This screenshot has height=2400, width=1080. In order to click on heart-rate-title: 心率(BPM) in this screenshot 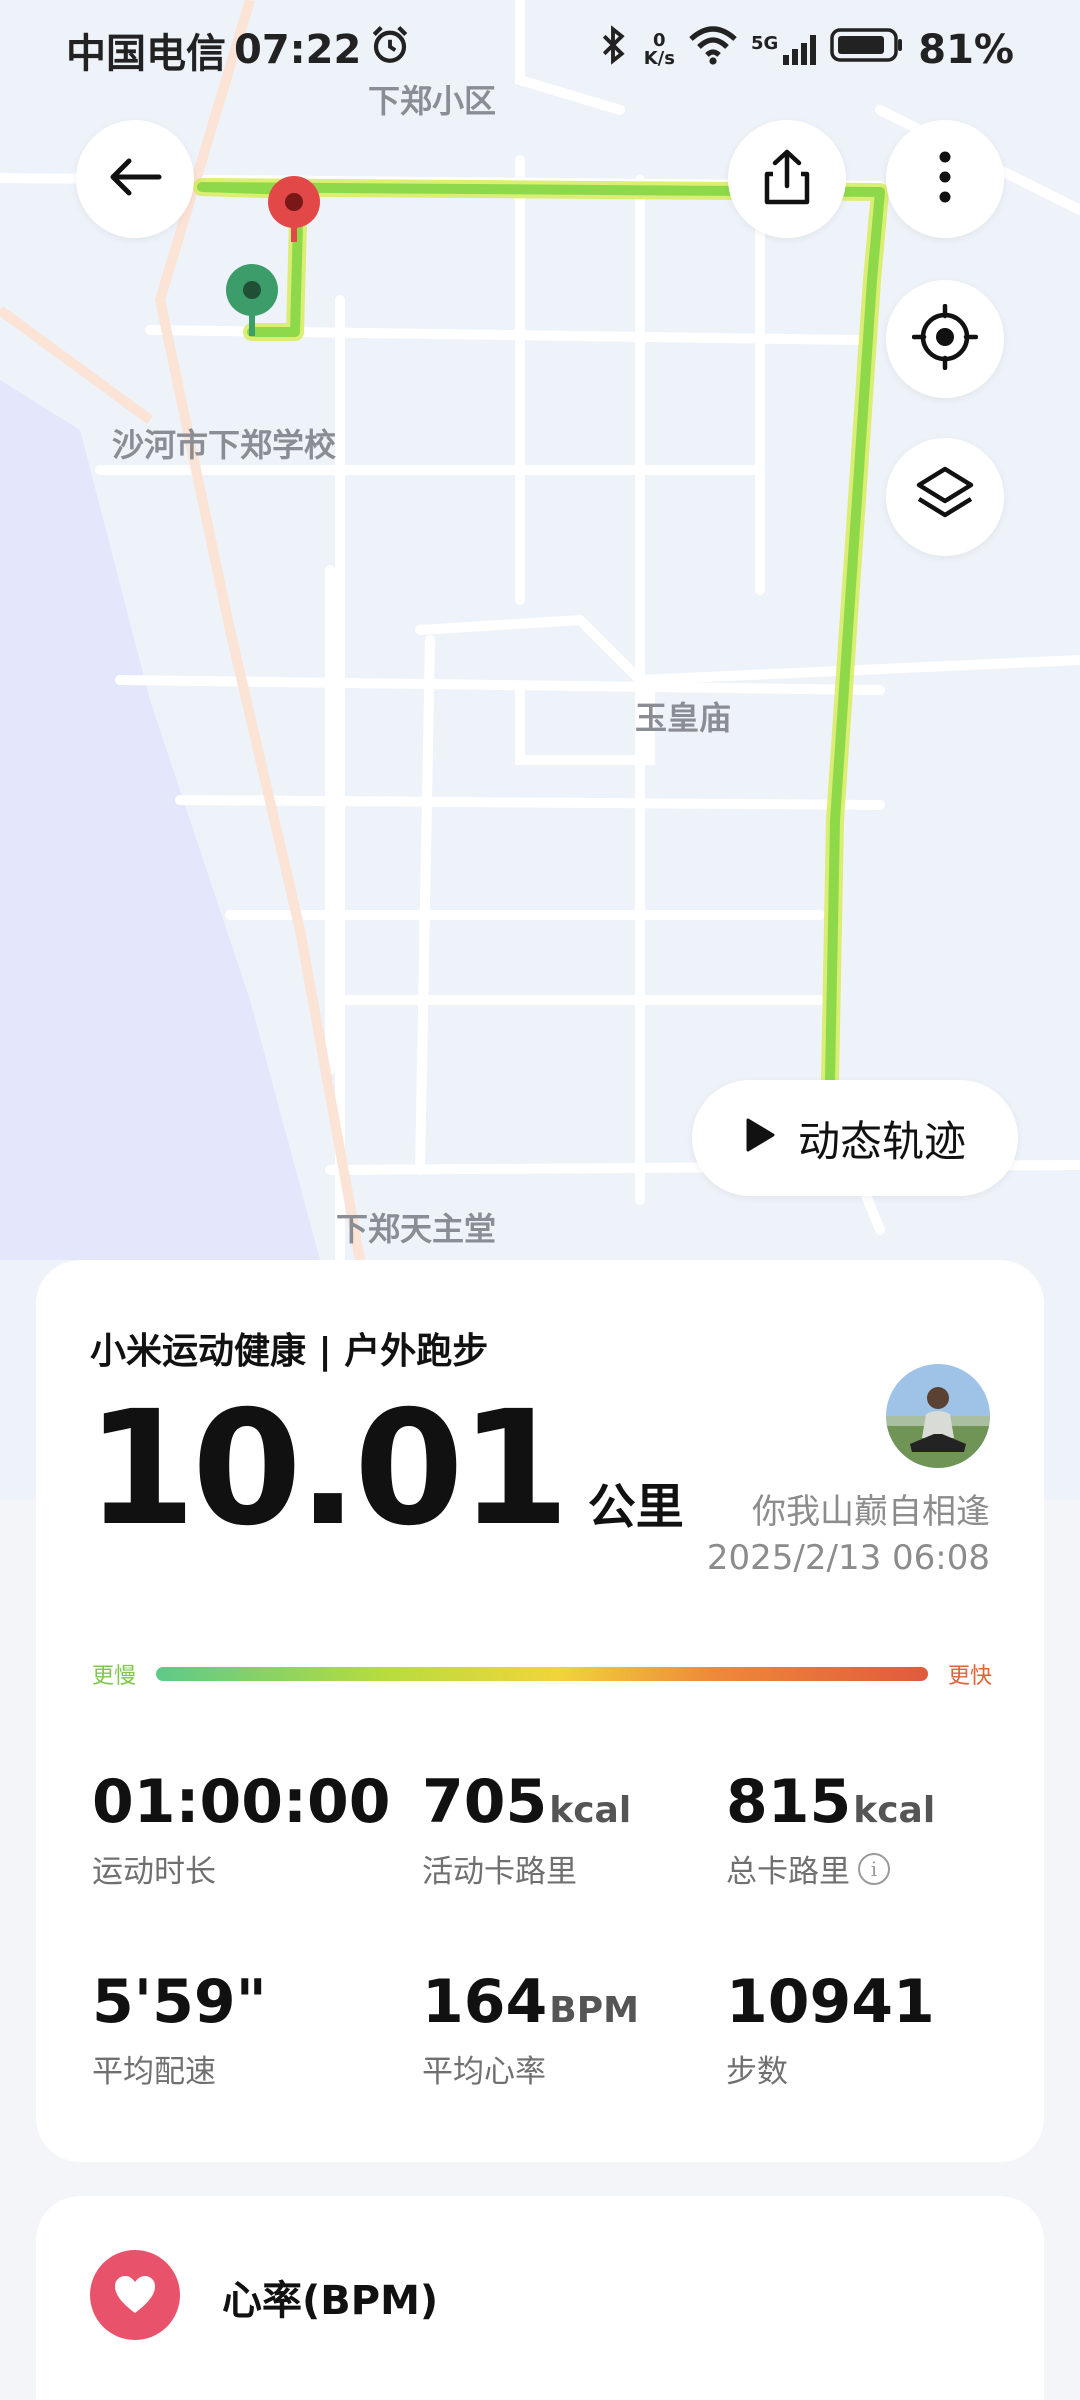, I will do `click(330, 2301)`.